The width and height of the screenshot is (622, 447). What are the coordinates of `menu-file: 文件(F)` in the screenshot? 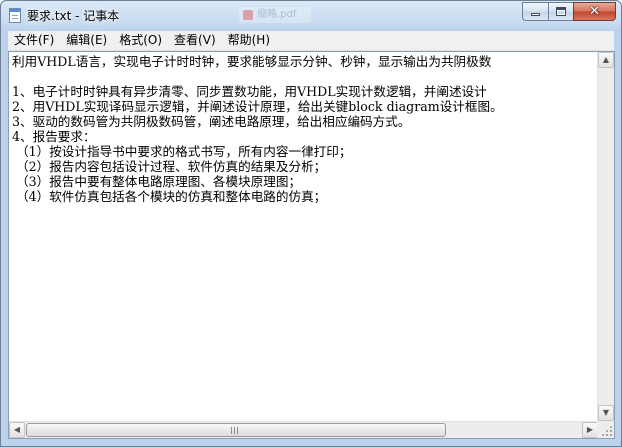 It's located at (34, 40).